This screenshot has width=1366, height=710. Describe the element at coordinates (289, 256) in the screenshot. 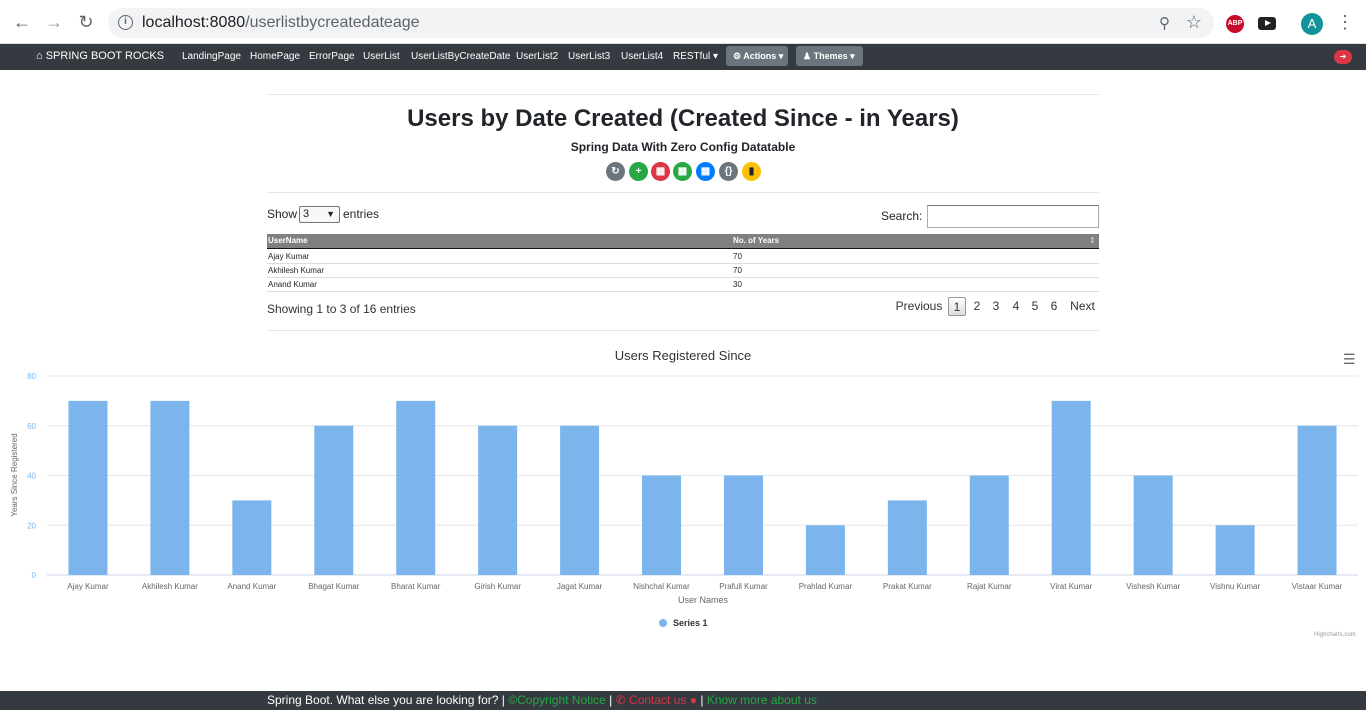

I see `cell-username: Ajay Kumar` at that location.